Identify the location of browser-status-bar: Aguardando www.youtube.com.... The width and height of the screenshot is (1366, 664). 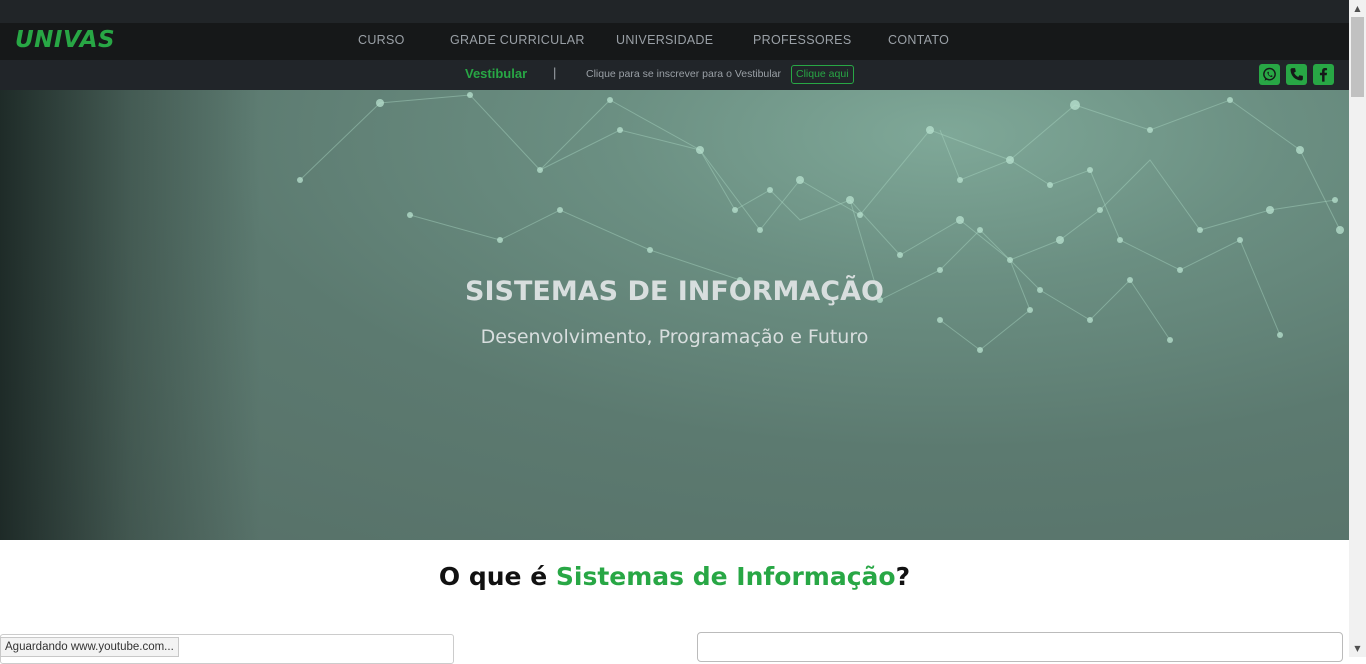
(89, 647).